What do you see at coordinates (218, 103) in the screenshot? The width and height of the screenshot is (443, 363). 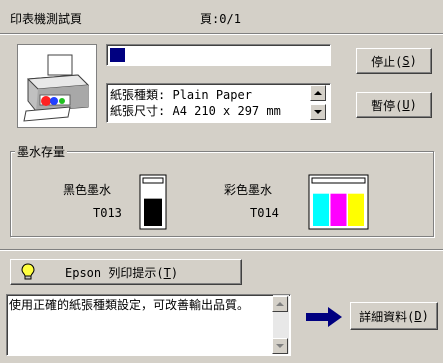 I see `paper-info-box: 紙張種類: Plain Paper 紙張尺寸: A4 210 x 297 mm` at bounding box center [218, 103].